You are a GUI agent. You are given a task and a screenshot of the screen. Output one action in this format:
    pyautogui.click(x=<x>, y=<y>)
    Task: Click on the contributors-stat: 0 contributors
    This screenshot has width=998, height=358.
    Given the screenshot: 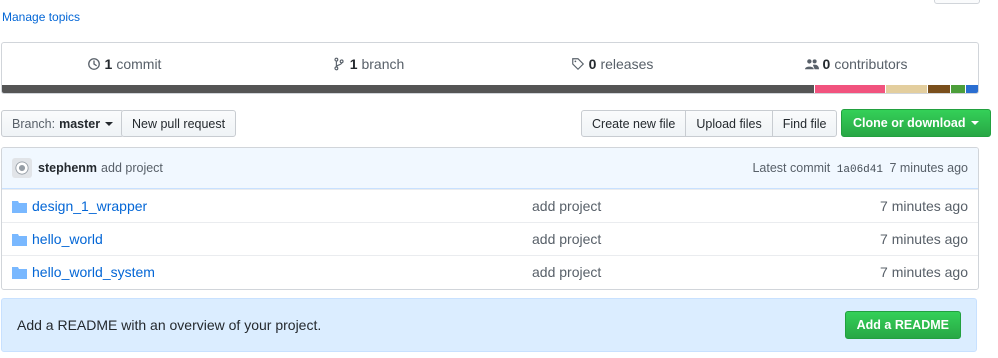 What is the action you would take?
    pyautogui.click(x=856, y=64)
    